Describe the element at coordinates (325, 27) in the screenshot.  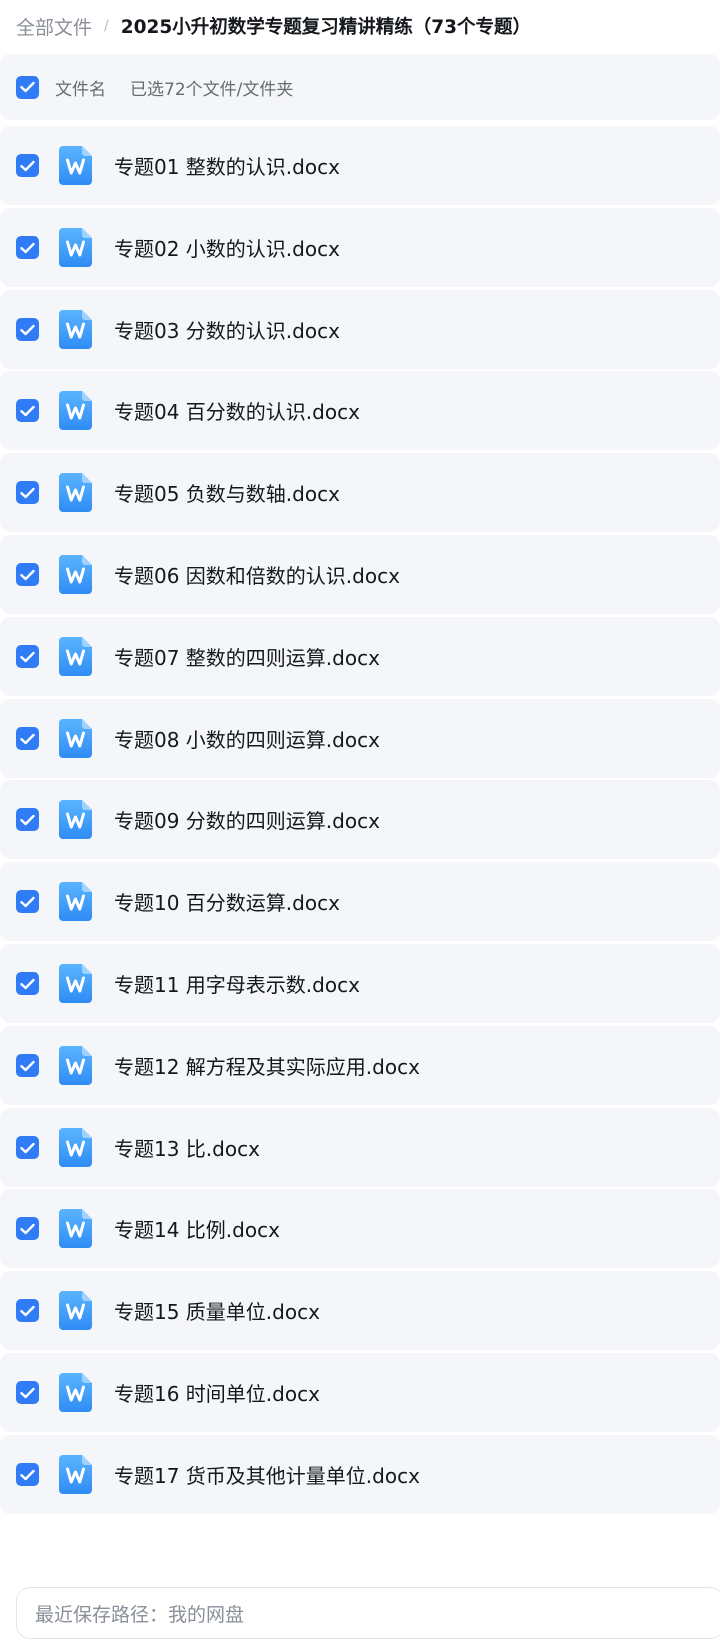
I see `breadcrumb-current-folder: 2025小升初数学专题复习精讲精练（73个专题）` at that location.